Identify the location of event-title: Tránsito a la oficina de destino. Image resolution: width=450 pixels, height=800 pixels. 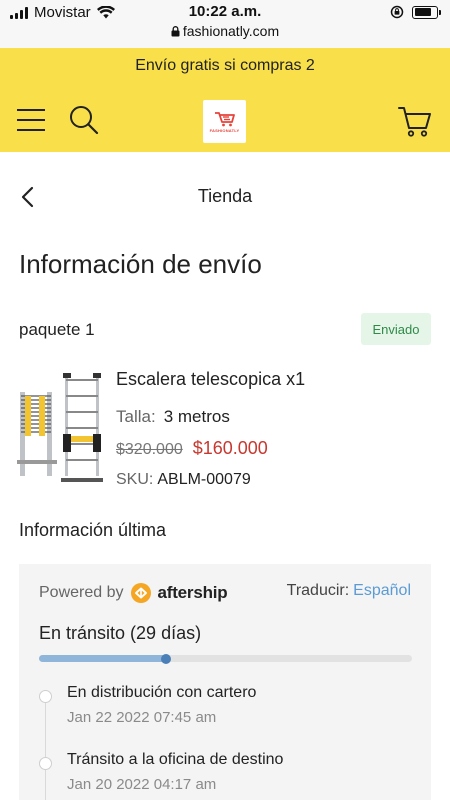
(175, 759).